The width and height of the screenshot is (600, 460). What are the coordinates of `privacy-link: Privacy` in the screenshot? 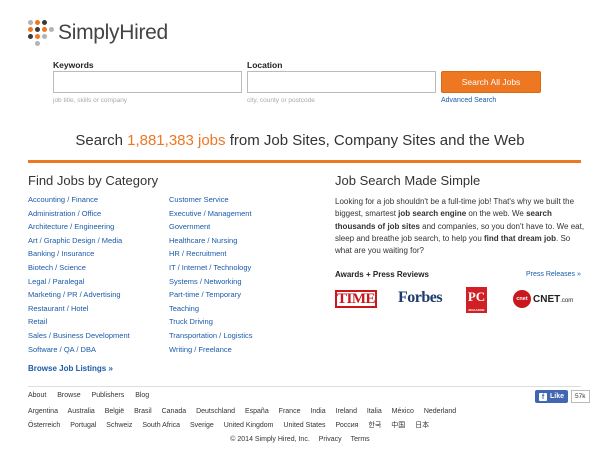 It's located at (330, 439).